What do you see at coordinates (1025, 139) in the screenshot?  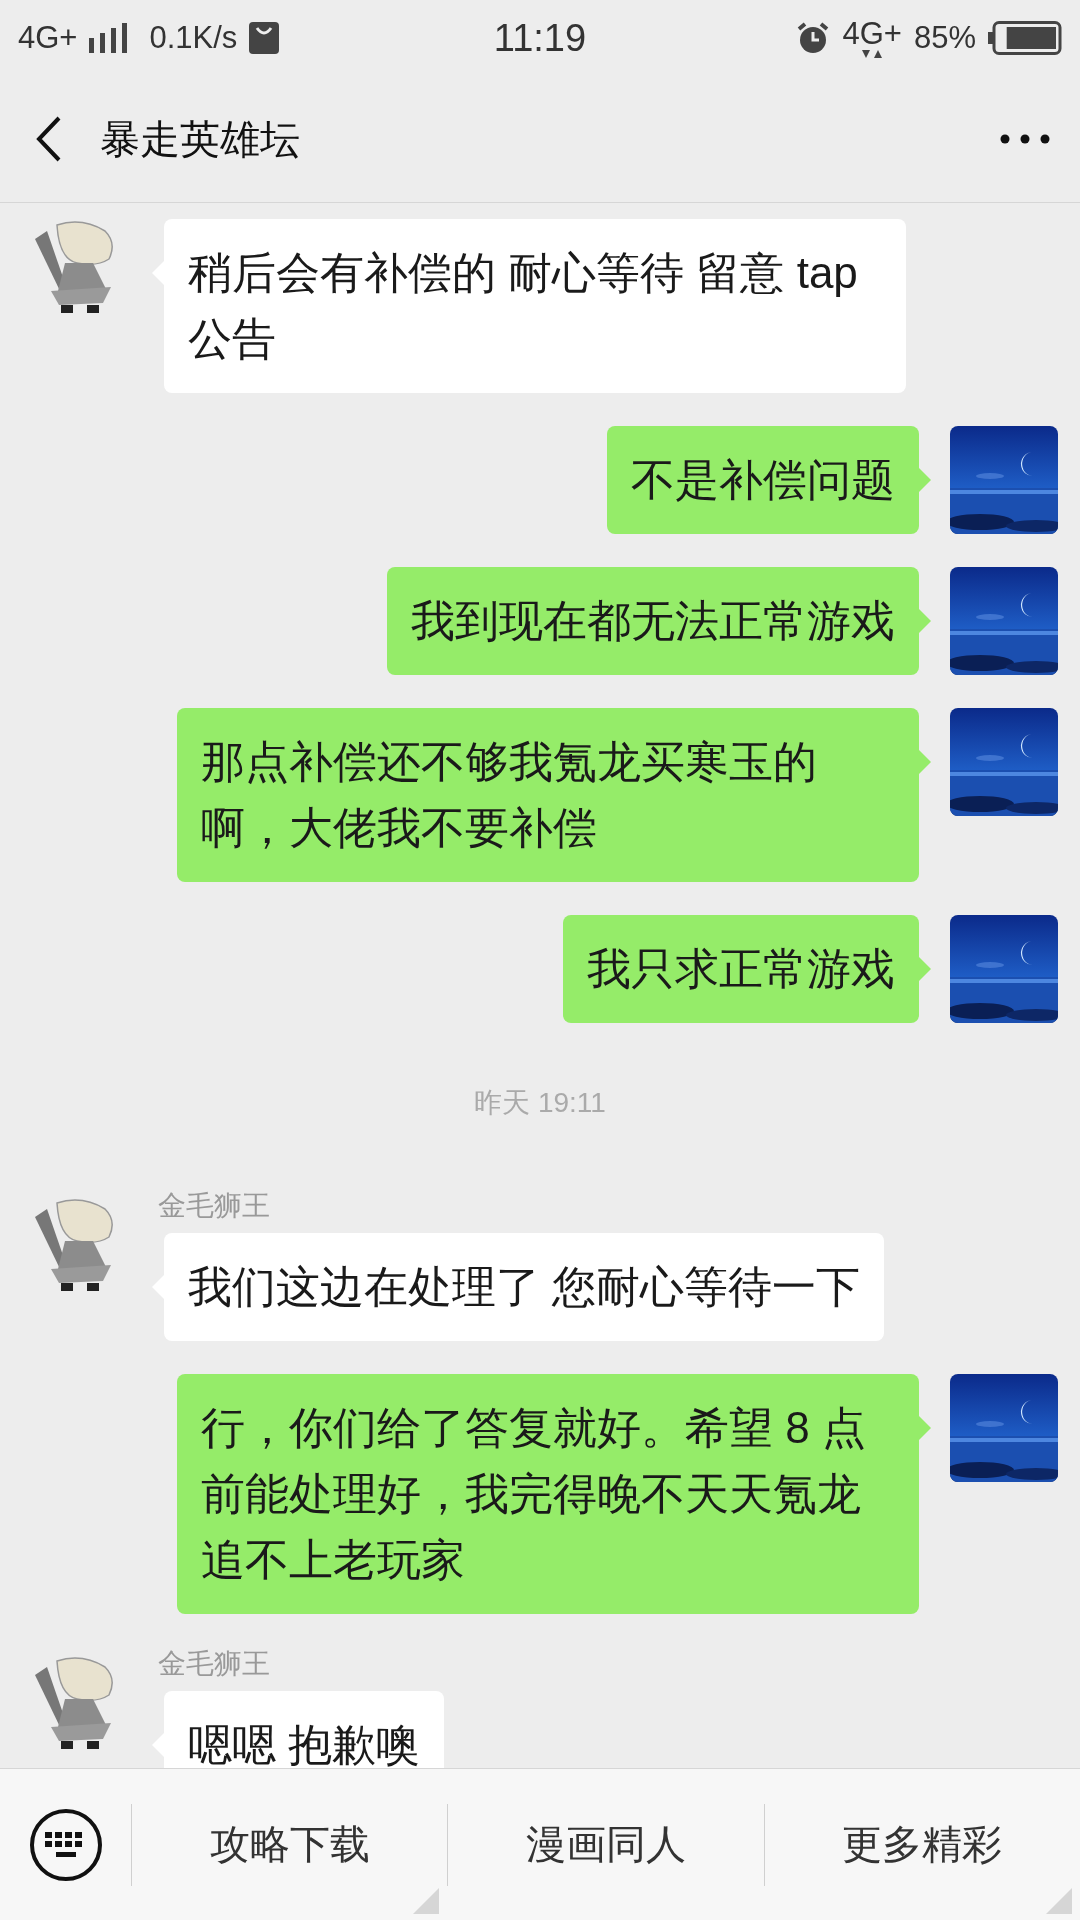 I see `more-icon` at bounding box center [1025, 139].